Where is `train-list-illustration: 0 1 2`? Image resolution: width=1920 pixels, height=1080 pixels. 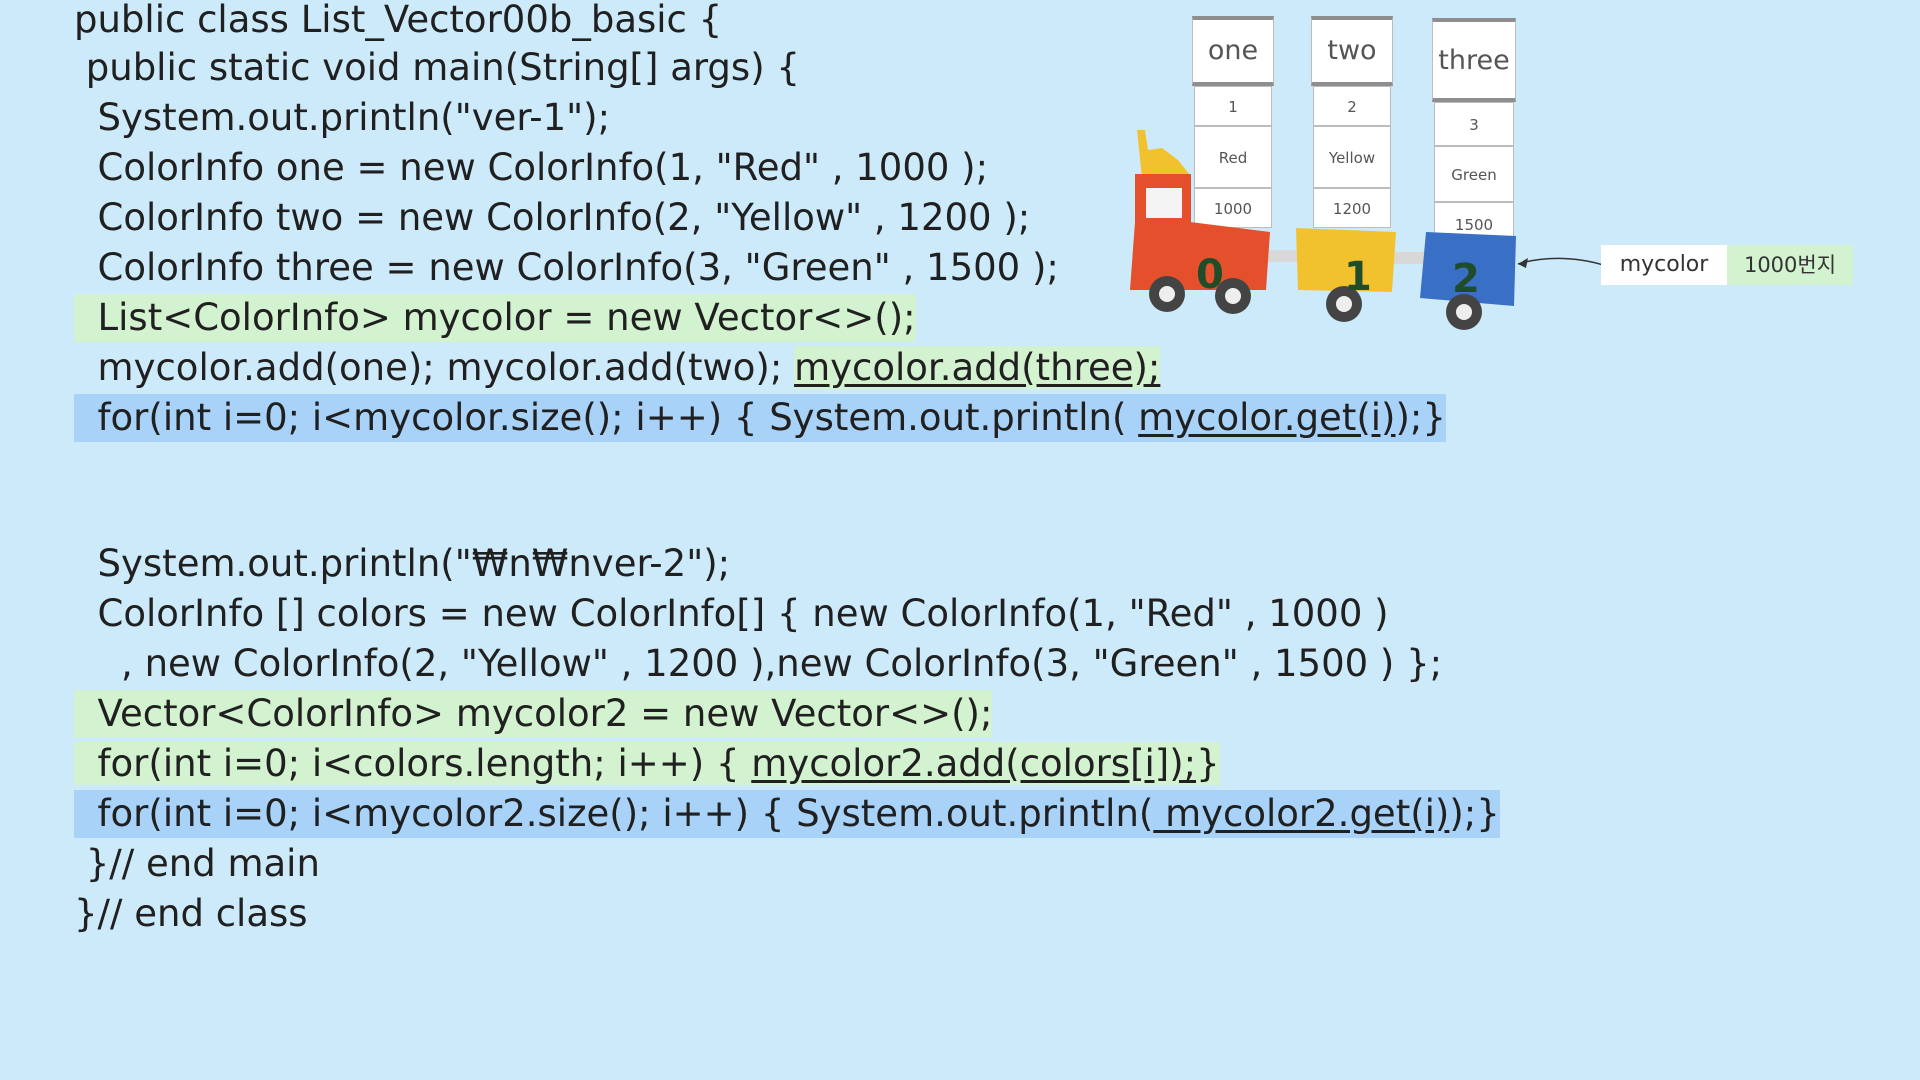
train-list-illustration: 0 1 2 is located at coordinates (1371, 230).